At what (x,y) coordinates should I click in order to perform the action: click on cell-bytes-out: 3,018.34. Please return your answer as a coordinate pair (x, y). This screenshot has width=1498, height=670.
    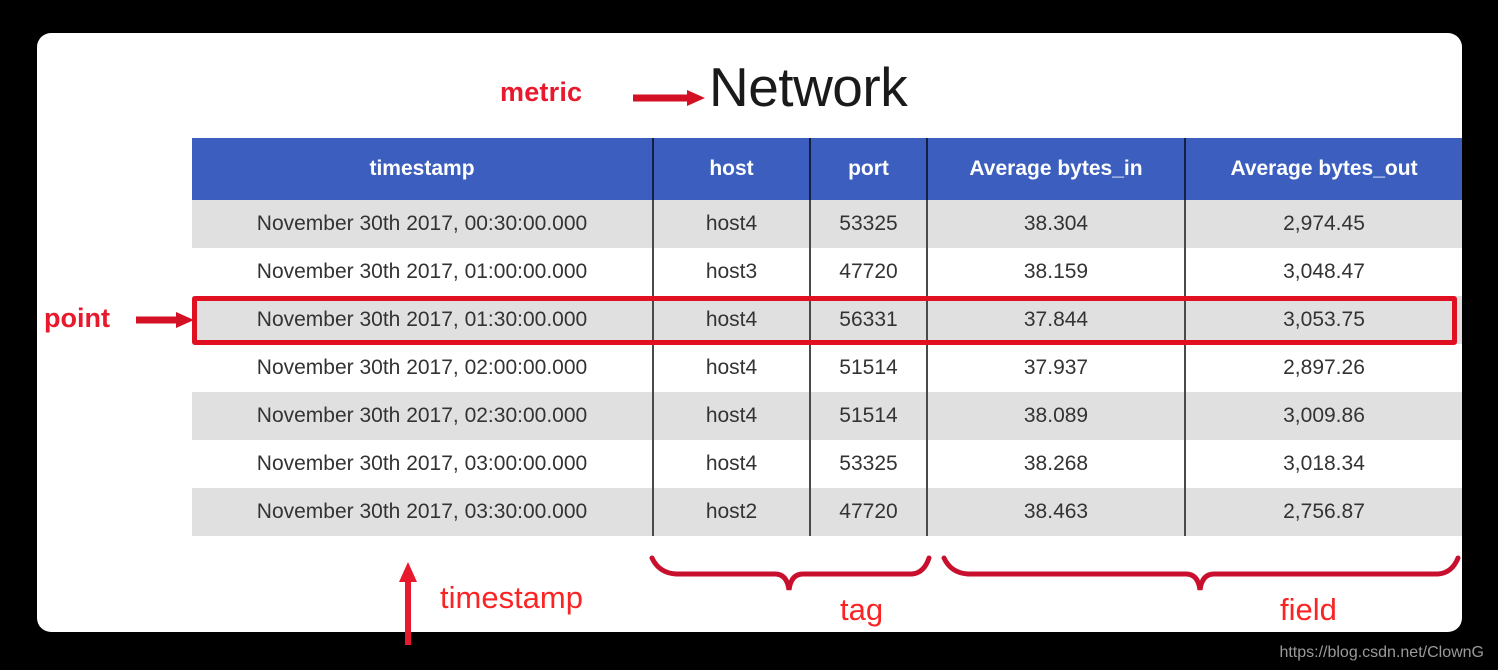
    Looking at the image, I should click on (1323, 464).